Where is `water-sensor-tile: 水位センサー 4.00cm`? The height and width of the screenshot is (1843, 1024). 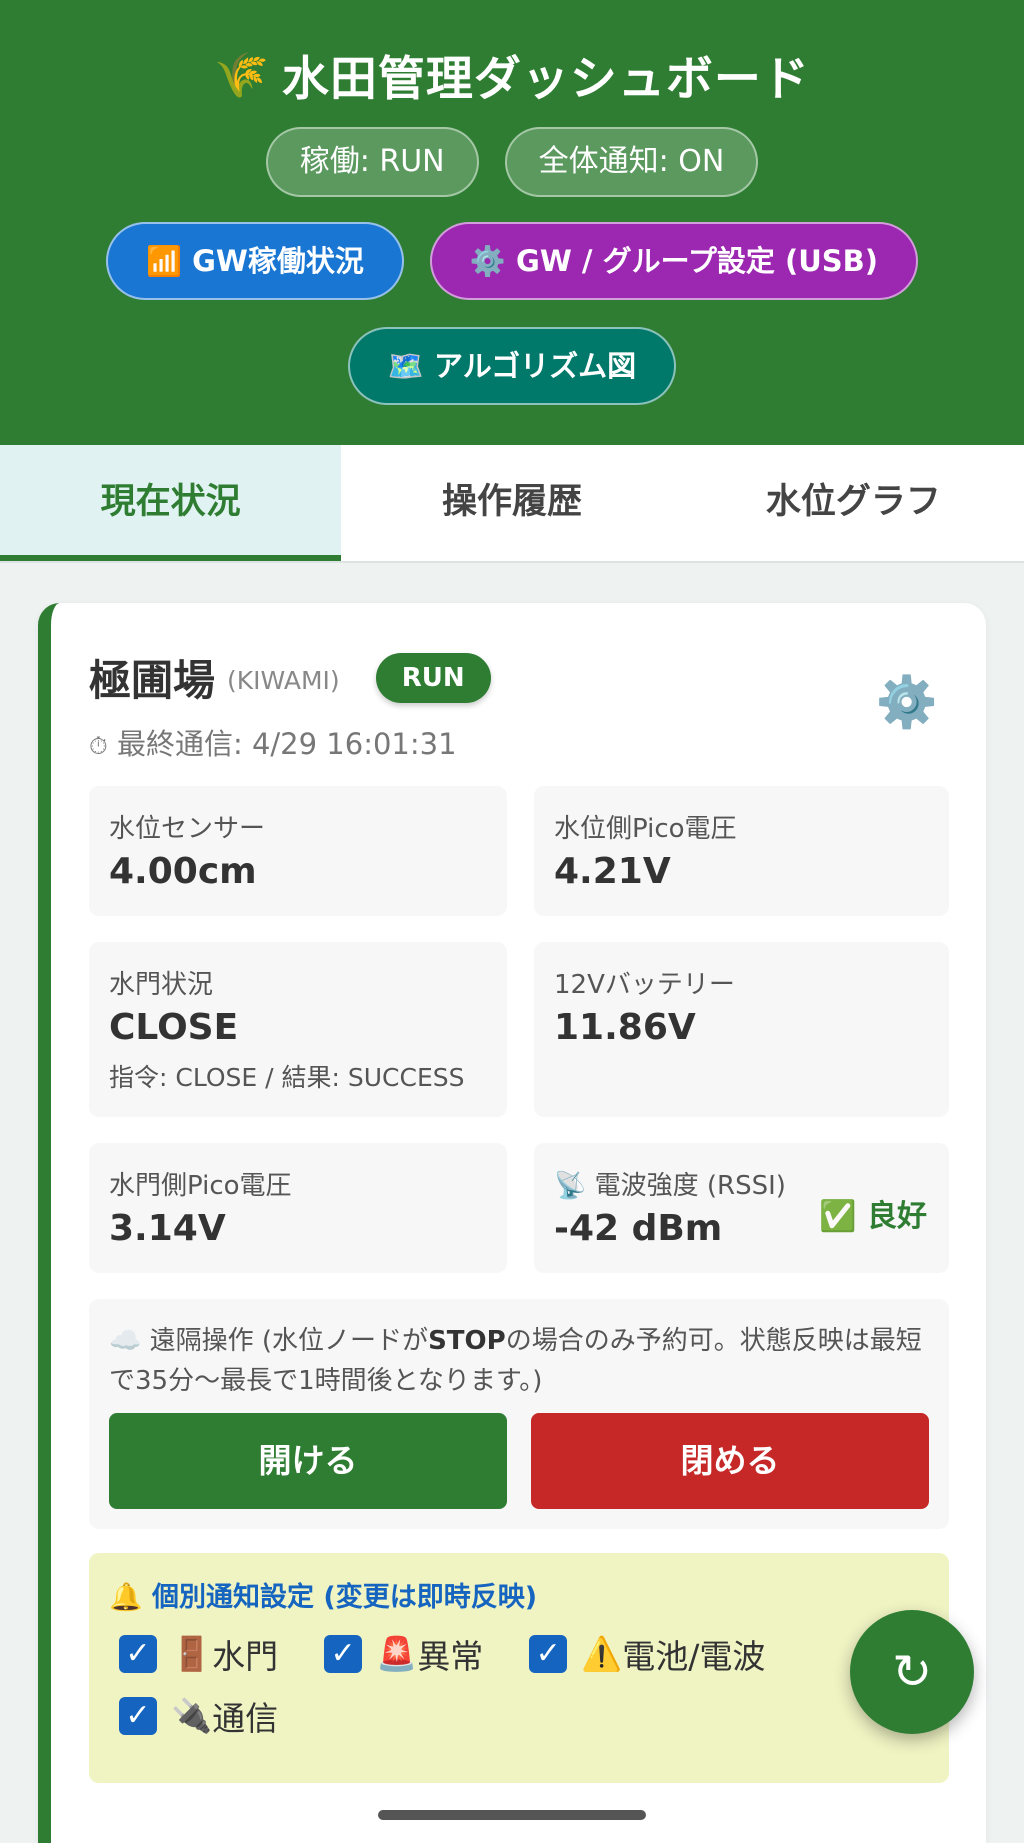 water-sensor-tile: 水位センサー 4.00cm is located at coordinates (298, 851).